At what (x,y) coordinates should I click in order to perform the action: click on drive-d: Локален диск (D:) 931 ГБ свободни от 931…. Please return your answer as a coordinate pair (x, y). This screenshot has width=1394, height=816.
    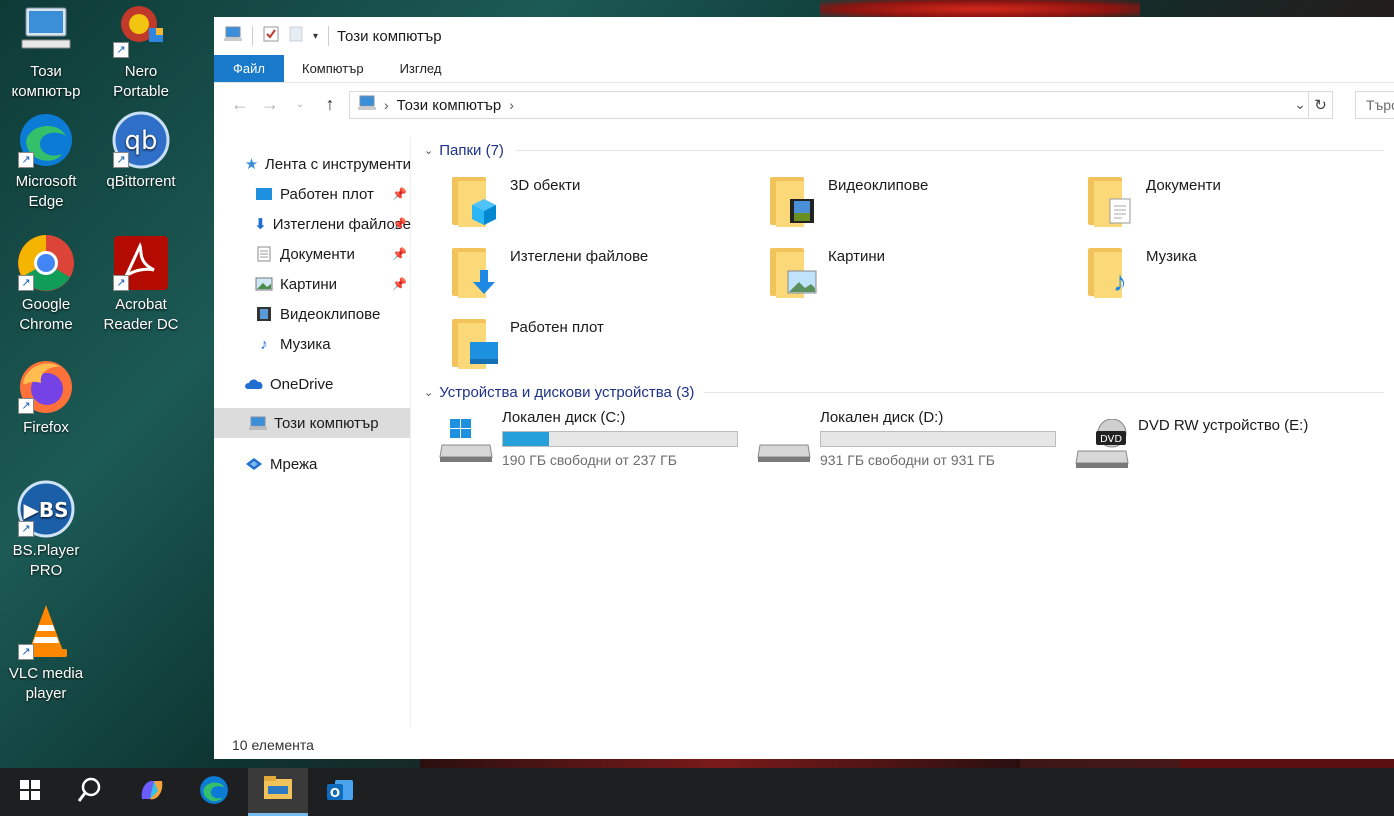
    Looking at the image, I should click on (911, 439).